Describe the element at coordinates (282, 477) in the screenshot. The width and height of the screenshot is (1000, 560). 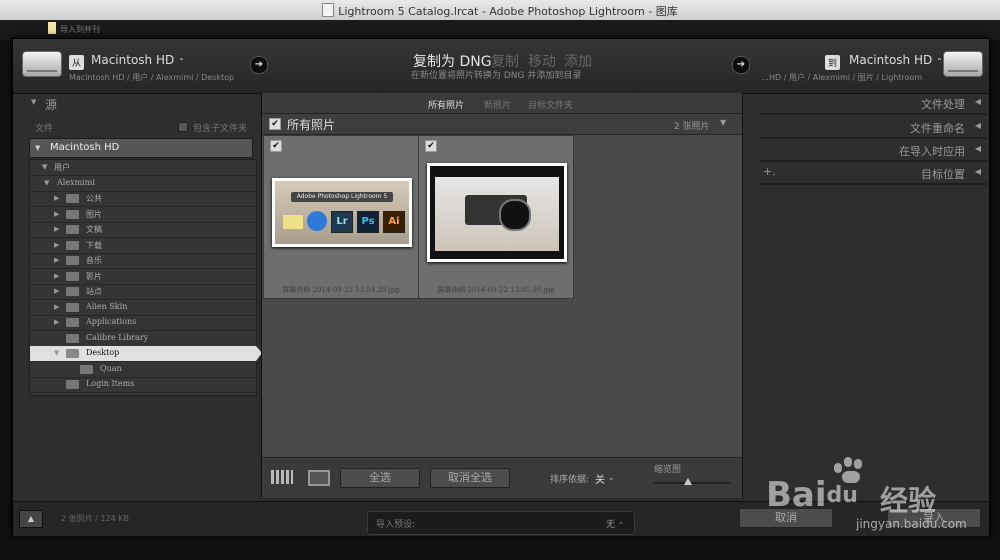
I see `grid-view-icon` at that location.